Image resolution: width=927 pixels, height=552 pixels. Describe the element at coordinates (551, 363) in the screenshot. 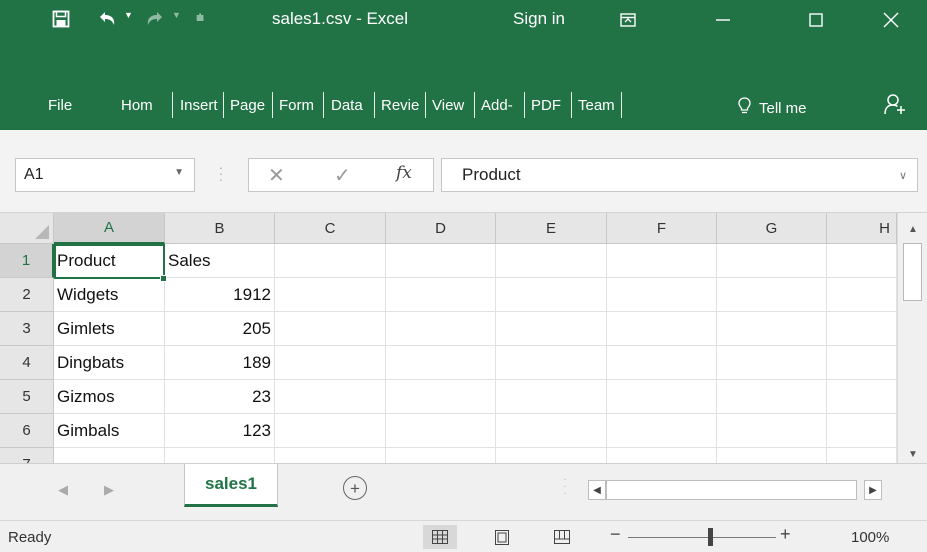

I see `cell-e4` at that location.